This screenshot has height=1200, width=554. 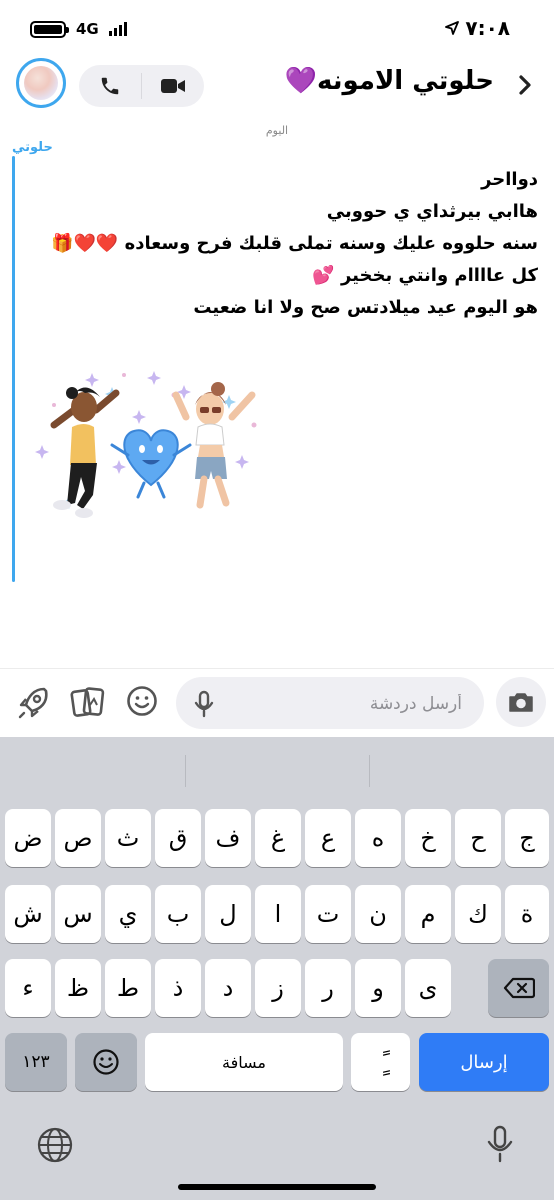 What do you see at coordinates (347, 704) in the screenshot?
I see `chat-input` at bounding box center [347, 704].